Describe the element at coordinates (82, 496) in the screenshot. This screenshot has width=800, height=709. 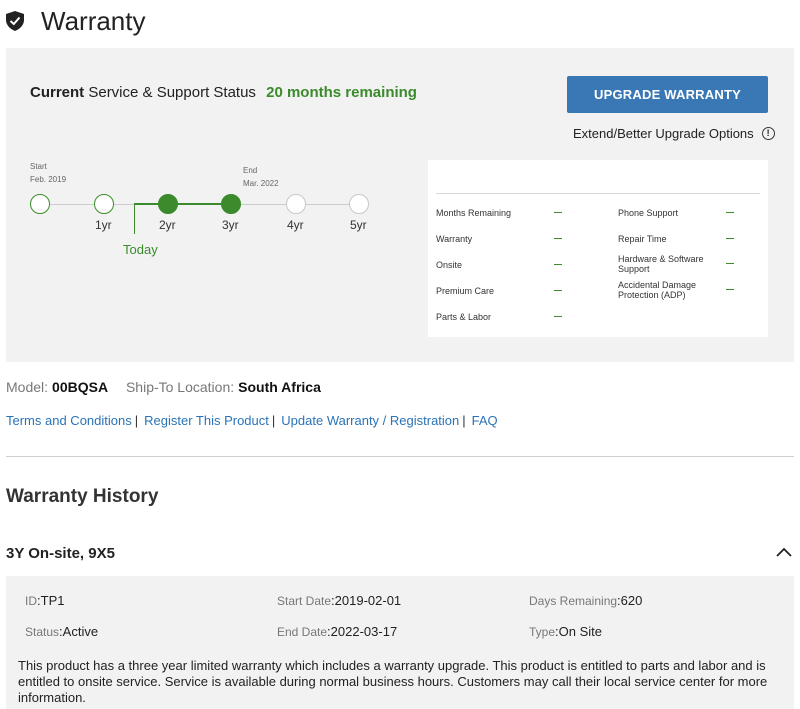
I see `warranty-history-title: Warranty History` at that location.